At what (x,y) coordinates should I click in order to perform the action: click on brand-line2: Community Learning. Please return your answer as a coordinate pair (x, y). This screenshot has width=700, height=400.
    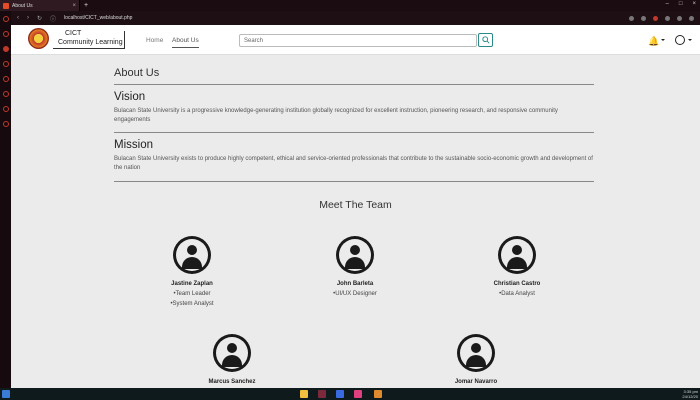
    Looking at the image, I should click on (90, 42).